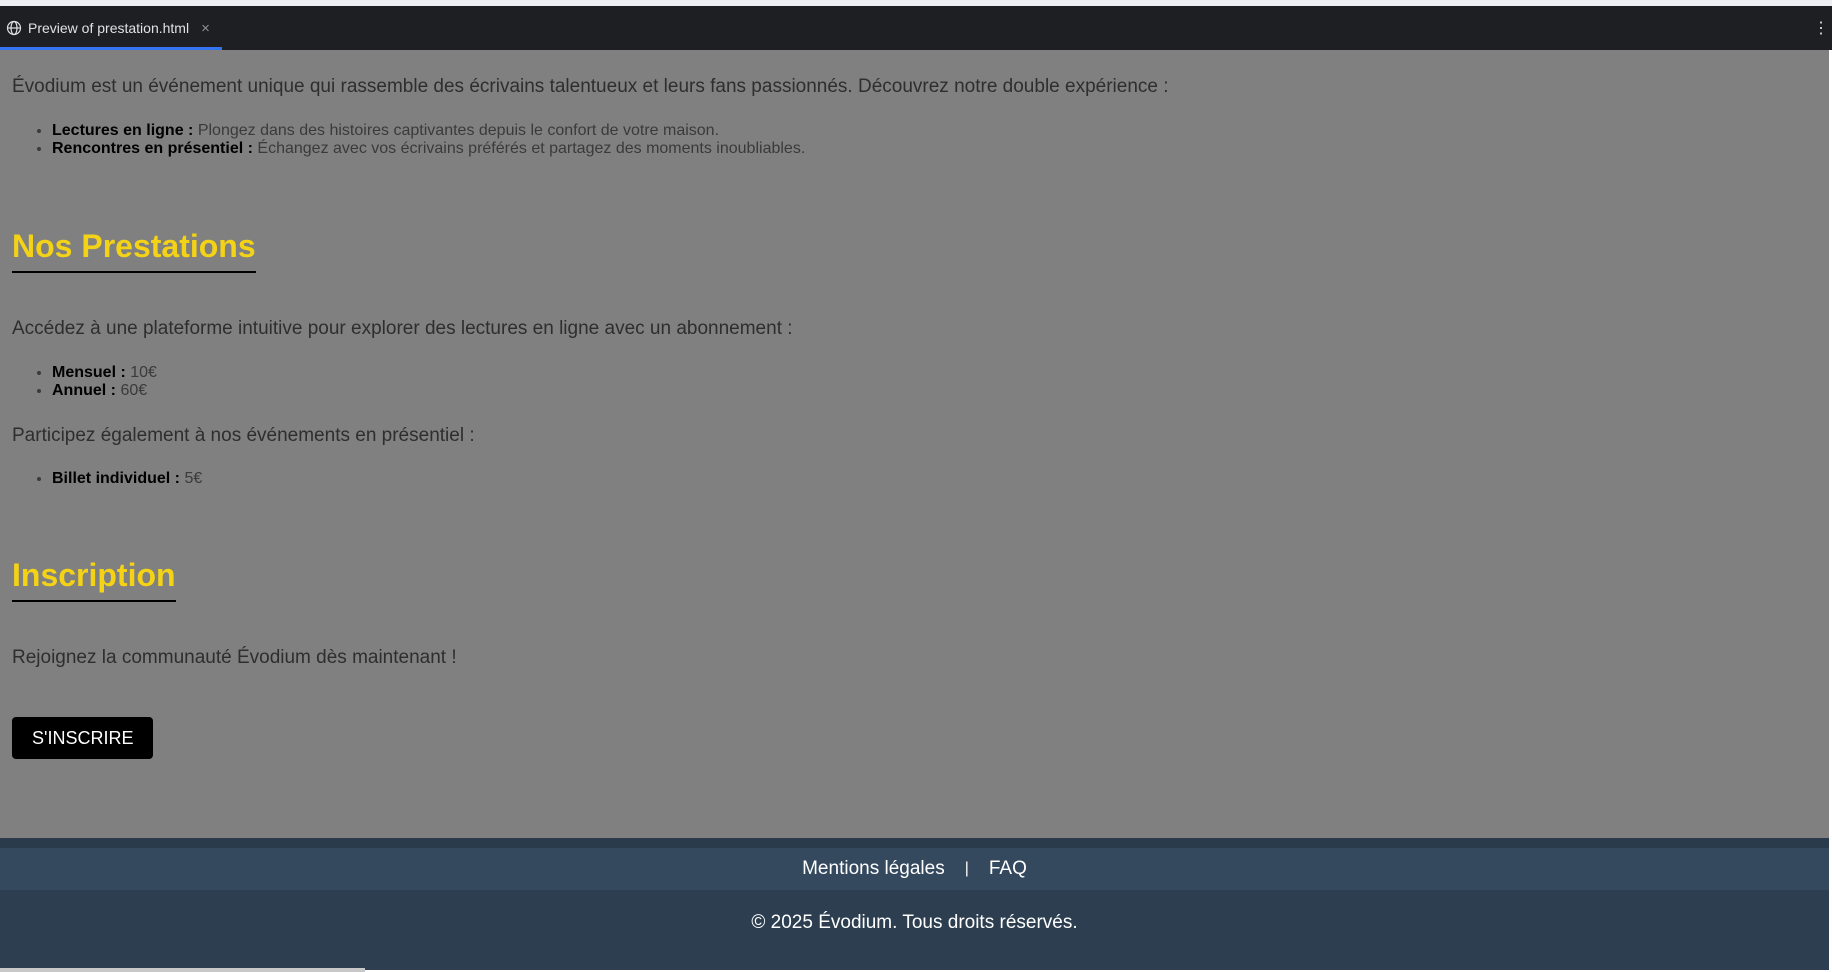 Image resolution: width=1832 pixels, height=972 pixels. Describe the element at coordinates (134, 390) in the screenshot. I see `item-price: 60€` at that location.